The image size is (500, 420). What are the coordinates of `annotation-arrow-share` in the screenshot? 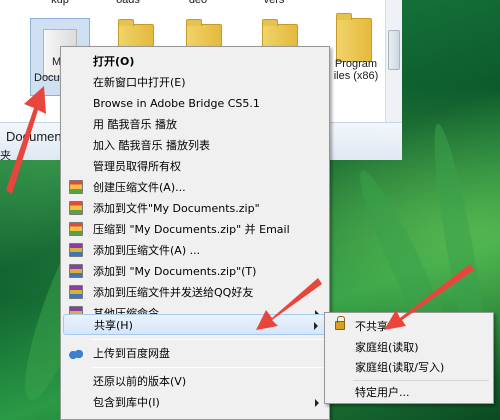 It's located at (289, 304).